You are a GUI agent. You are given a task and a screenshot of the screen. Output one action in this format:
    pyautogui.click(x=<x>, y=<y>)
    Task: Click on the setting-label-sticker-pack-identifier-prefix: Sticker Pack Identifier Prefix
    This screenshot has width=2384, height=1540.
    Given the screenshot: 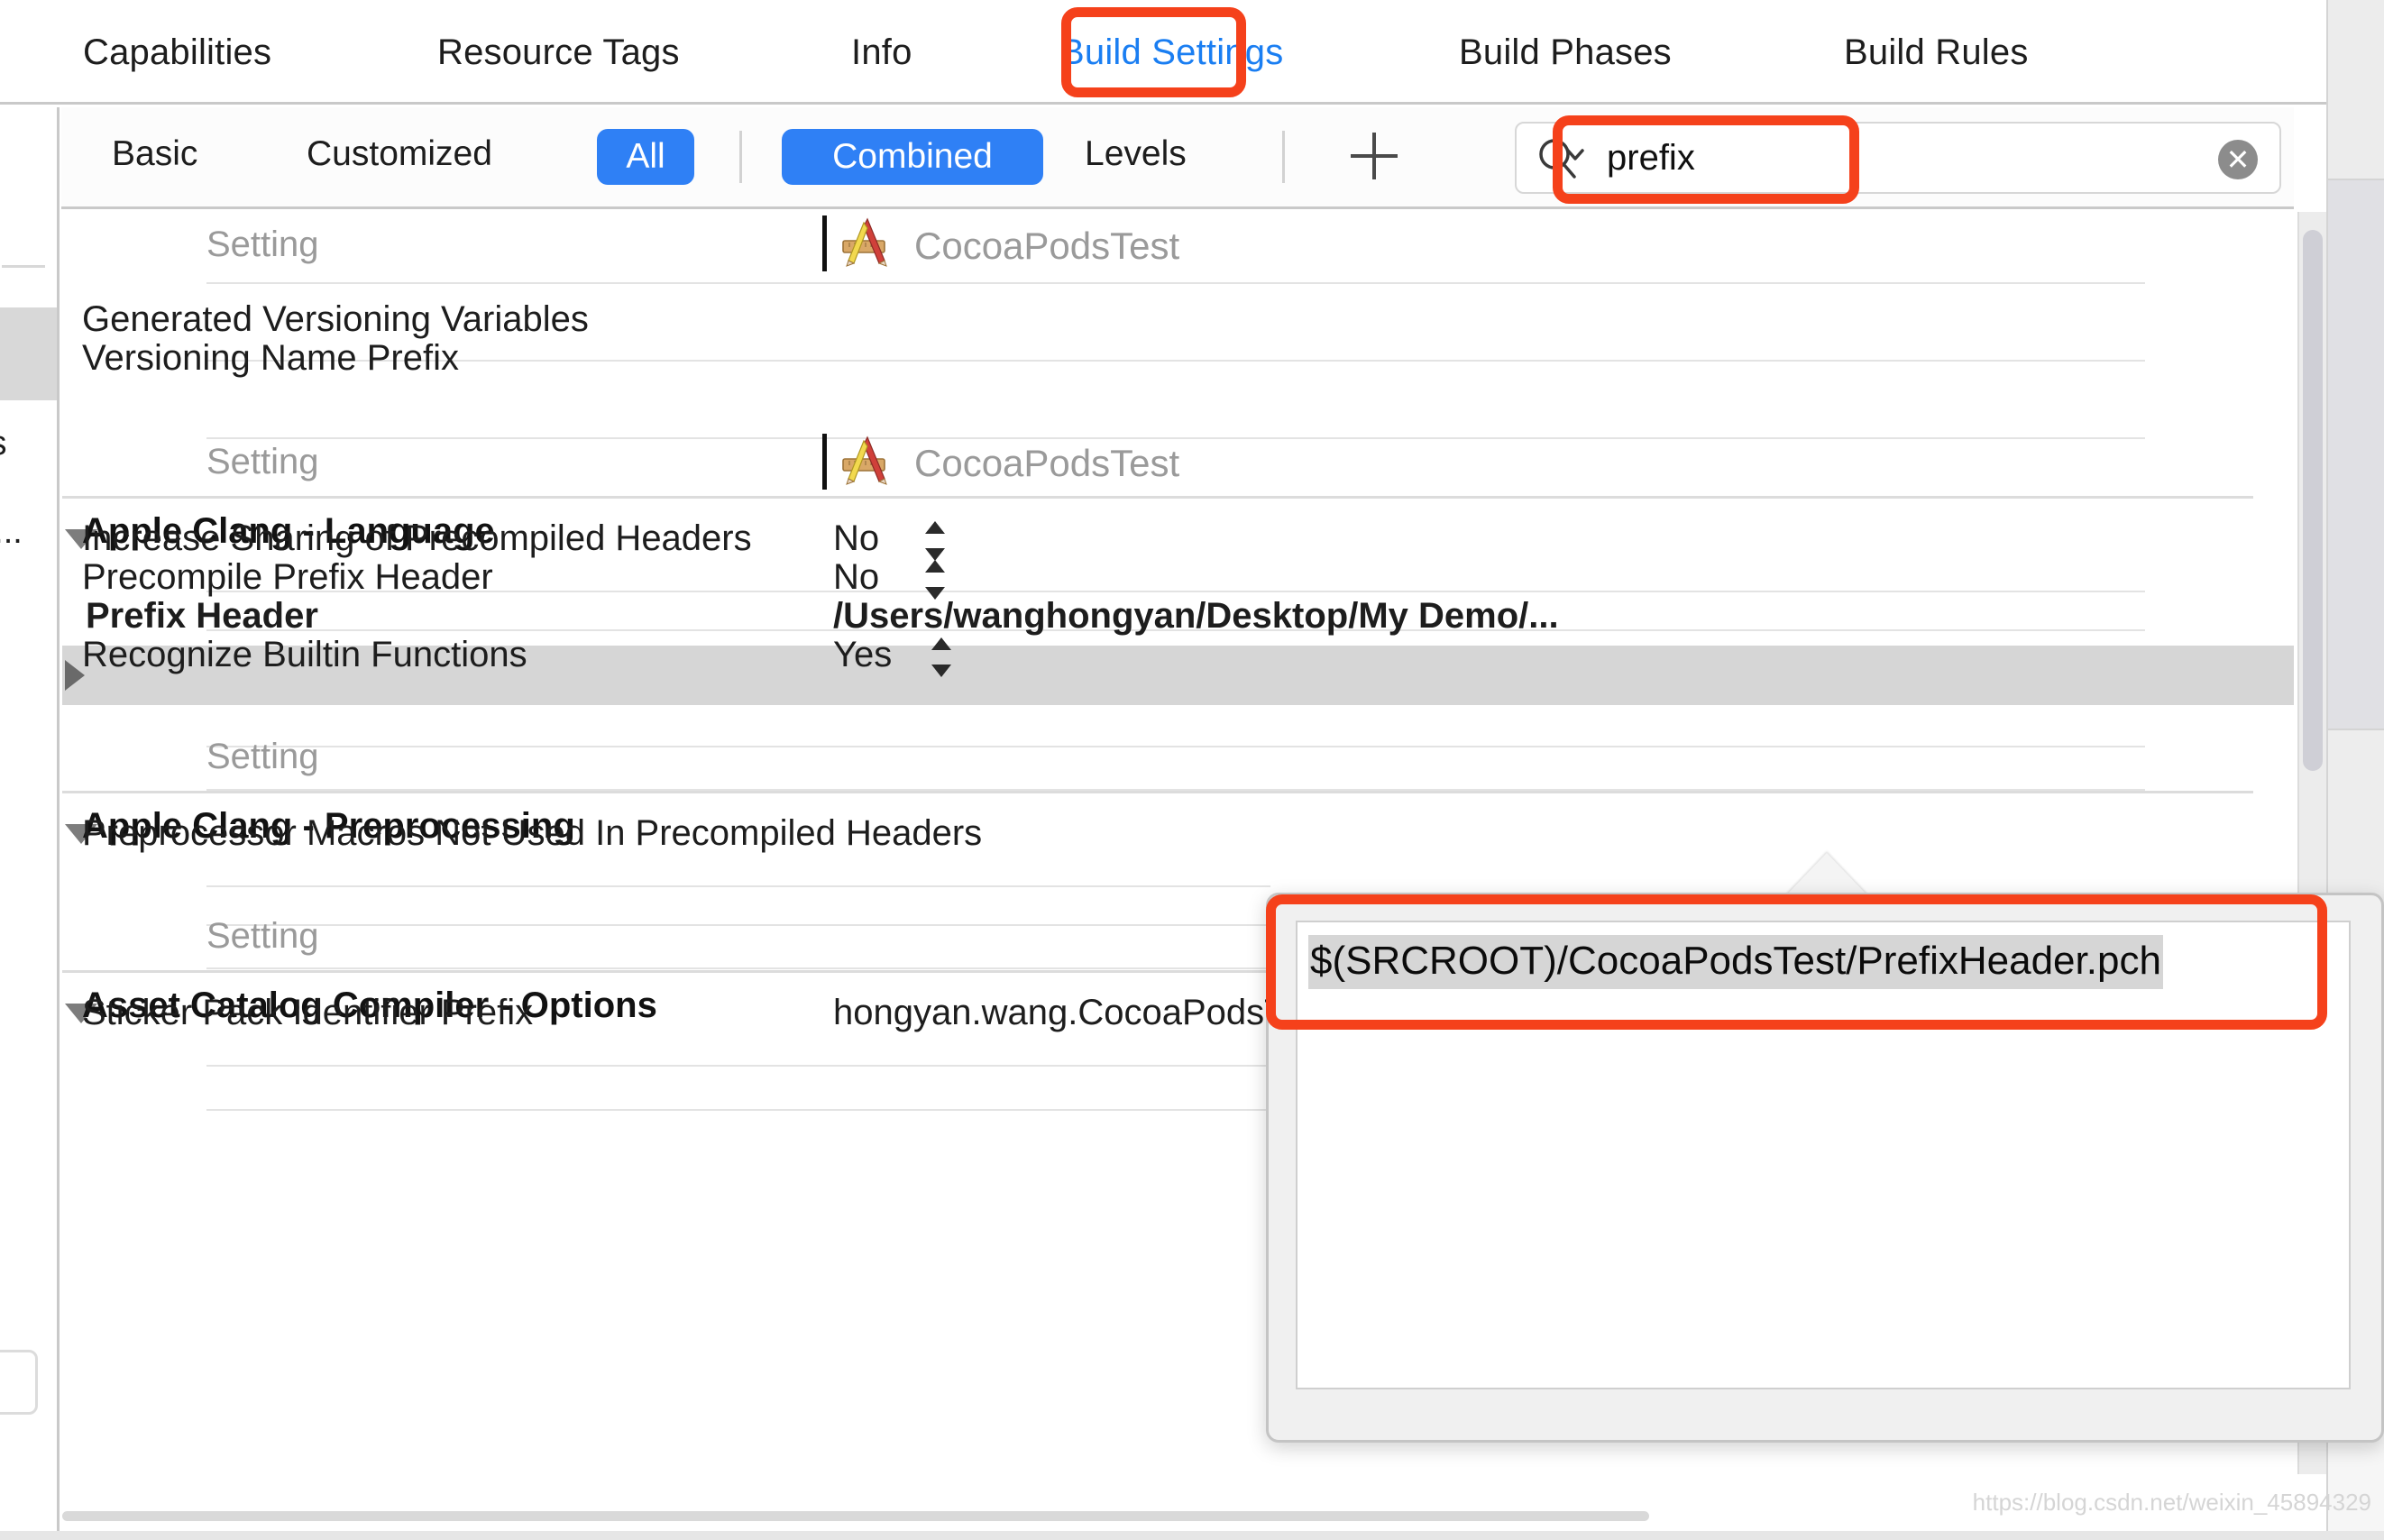 What is the action you would take?
    pyautogui.click(x=307, y=1013)
    